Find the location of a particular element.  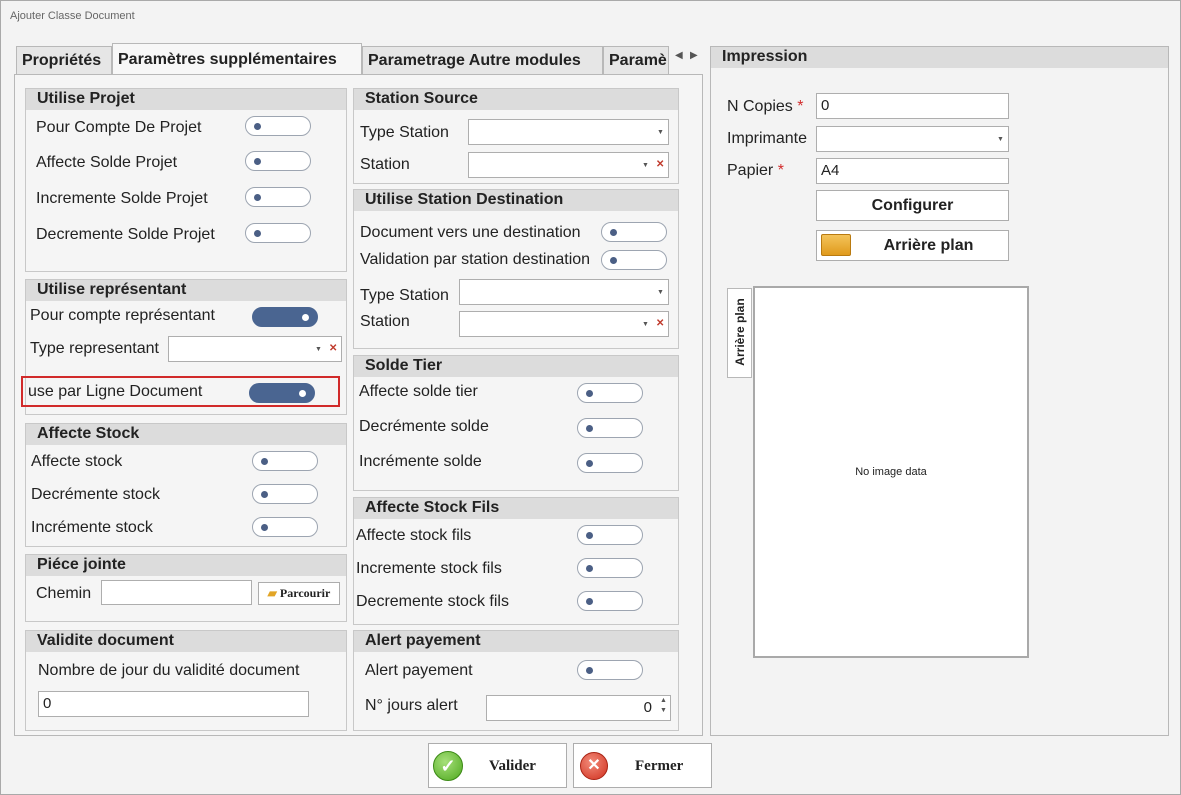

group-title: Solde Tier is located at coordinates (516, 366).